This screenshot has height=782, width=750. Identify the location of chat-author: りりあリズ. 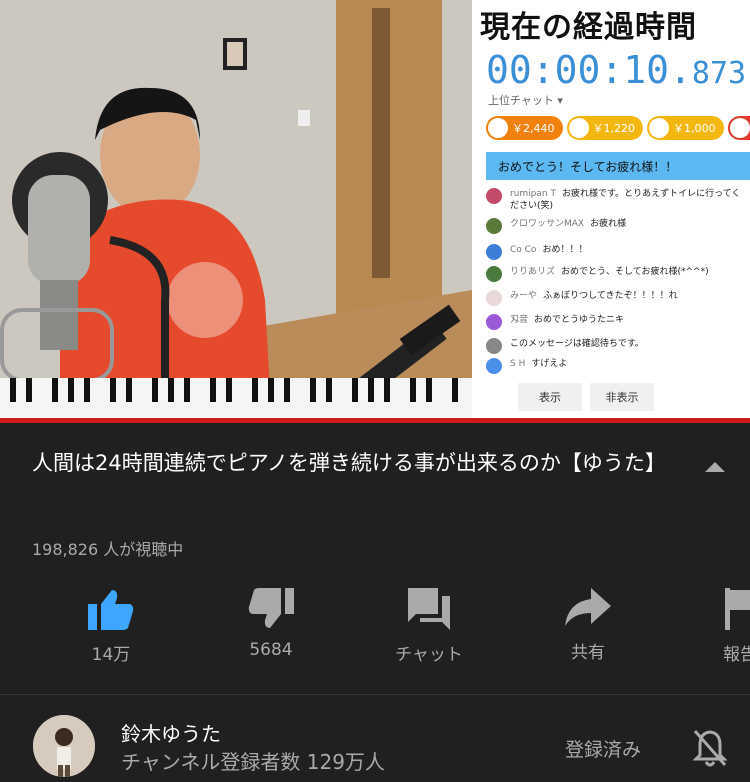
(533, 272).